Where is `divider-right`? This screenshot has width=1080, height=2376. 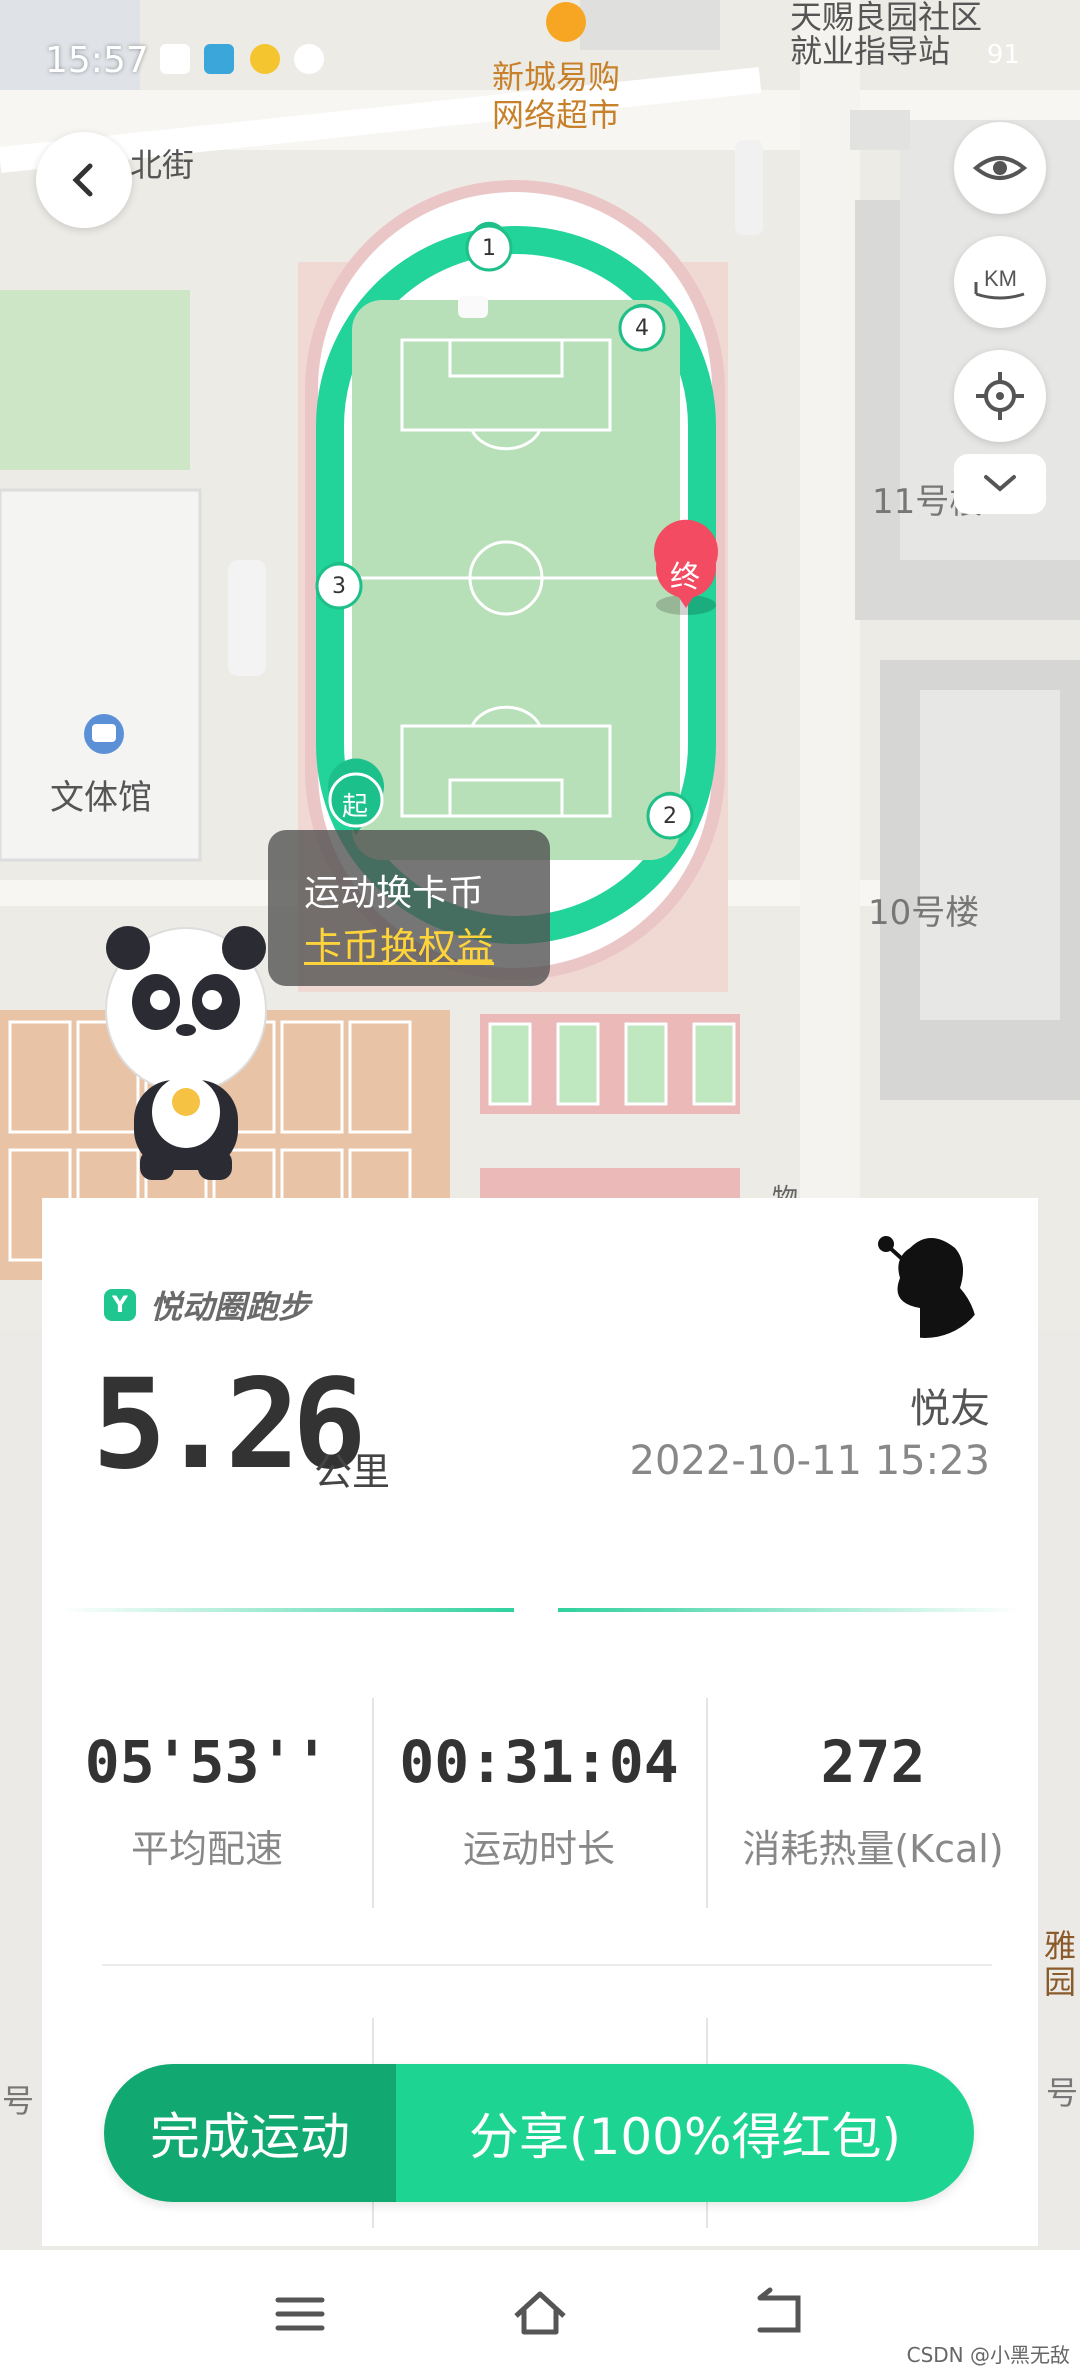 divider-right is located at coordinates (789, 1610).